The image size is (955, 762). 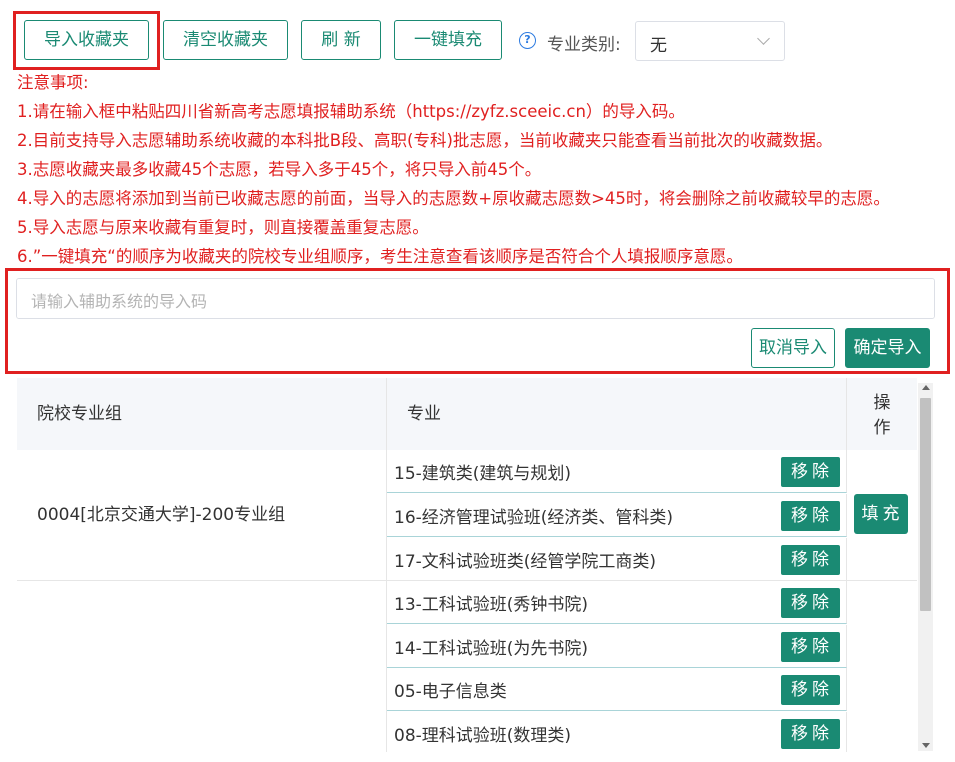 What do you see at coordinates (534, 518) in the screenshot?
I see `major-name: 16-经济管理试验班(经济类、管科类)` at bounding box center [534, 518].